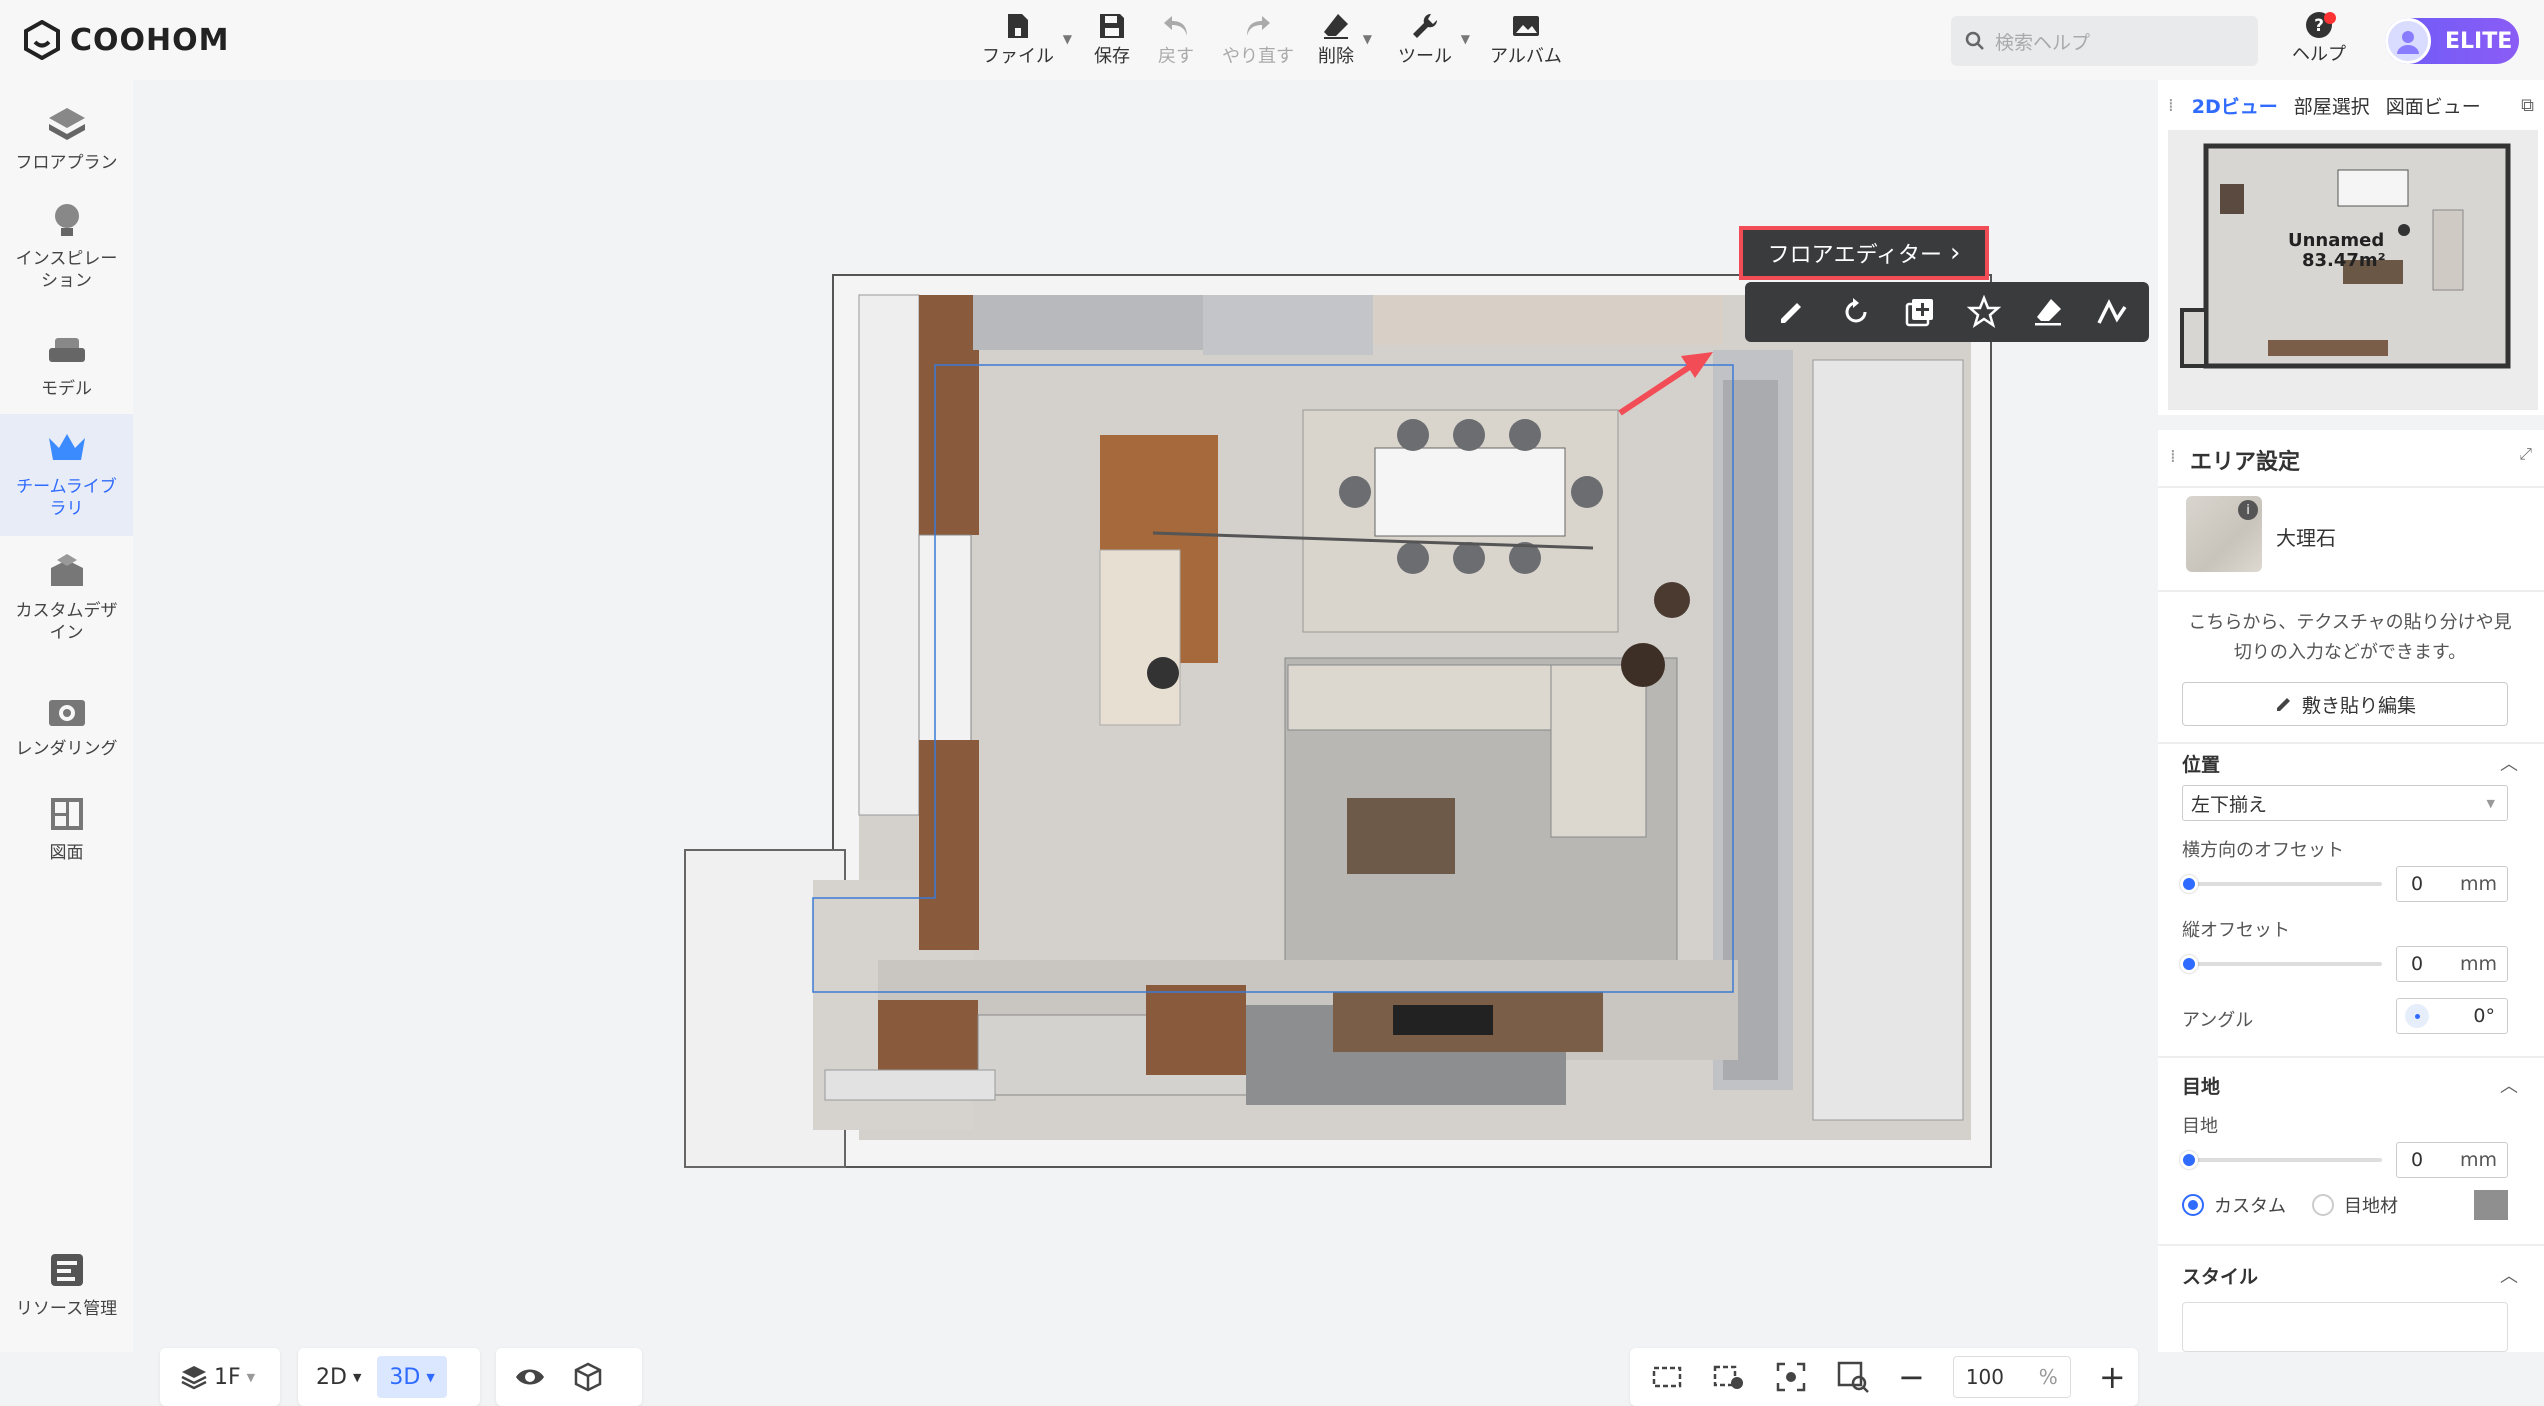 This screenshot has height=1406, width=2544. Describe the element at coordinates (530, 1377) in the screenshot. I see `eye-icon` at that location.